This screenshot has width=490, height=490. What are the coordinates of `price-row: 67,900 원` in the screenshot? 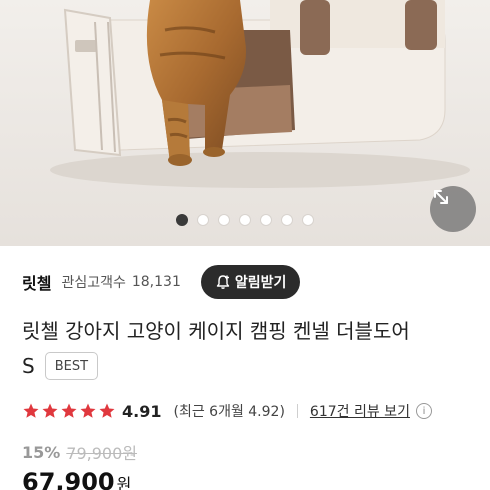 It's located at (76, 479).